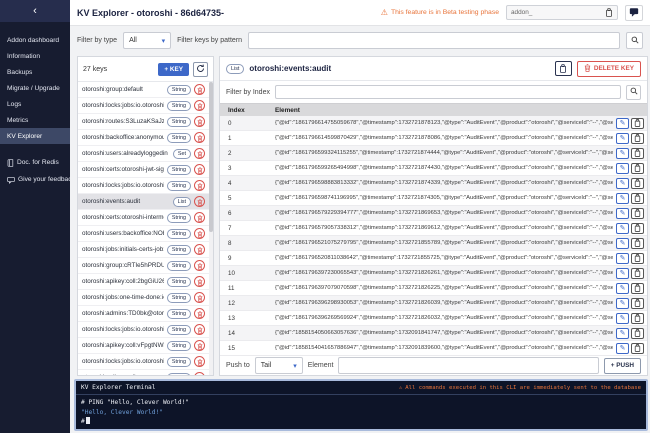 The width and height of the screenshot is (650, 433). I want to click on key-row: otoroshi:group:cRTIe5hPRDUfLgeT String, so click(145, 266).